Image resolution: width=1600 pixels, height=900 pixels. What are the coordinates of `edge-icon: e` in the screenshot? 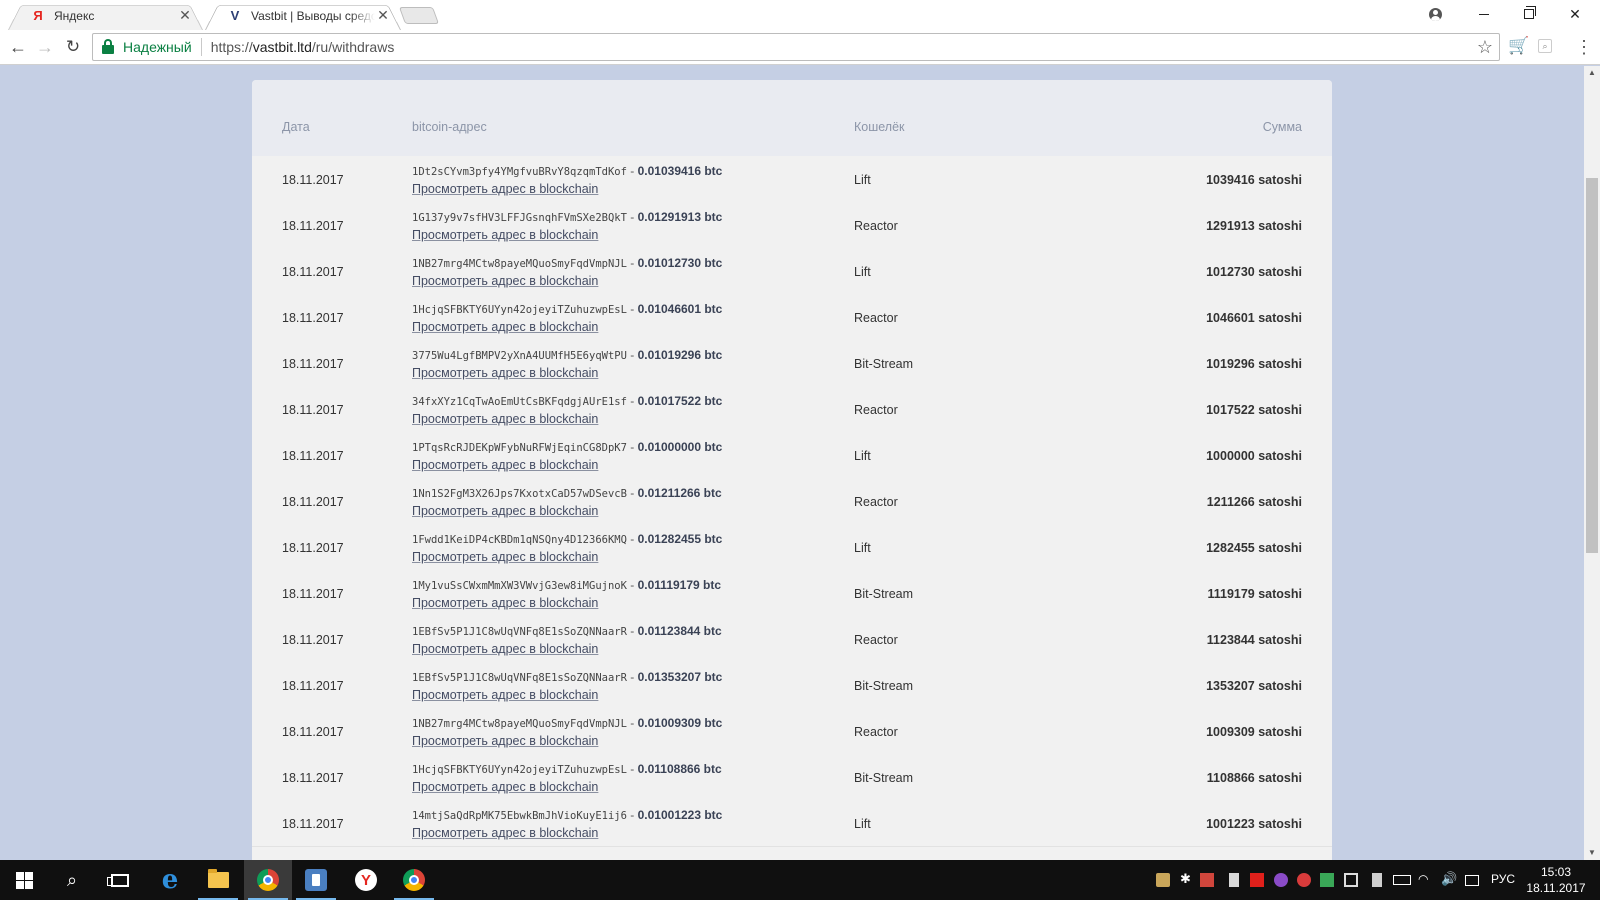 It's located at (170, 880).